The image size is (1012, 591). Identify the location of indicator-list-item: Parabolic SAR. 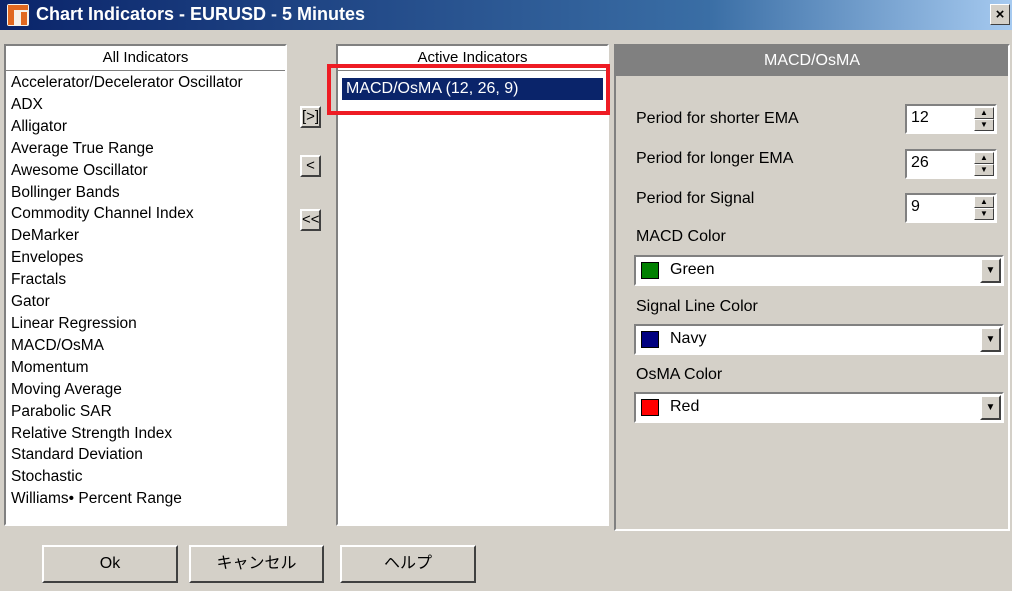
(145, 412).